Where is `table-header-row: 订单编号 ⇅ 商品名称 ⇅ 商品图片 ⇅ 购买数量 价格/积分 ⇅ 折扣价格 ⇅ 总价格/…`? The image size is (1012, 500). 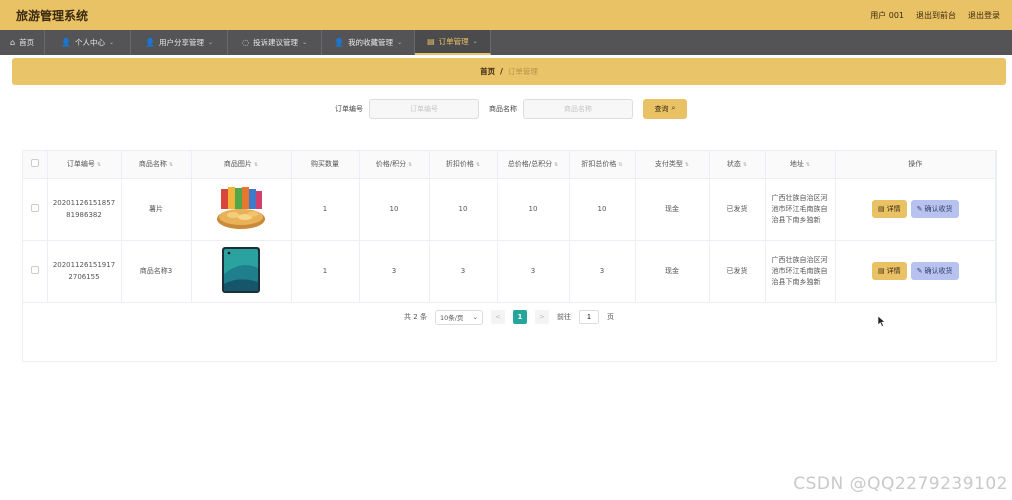
table-header-row: 订单编号 ⇅ 商品名称 ⇅ 商品图片 ⇅ 购买数量 价格/积分 ⇅ 折扣价格 ⇅ 总价格/… is located at coordinates (509, 165).